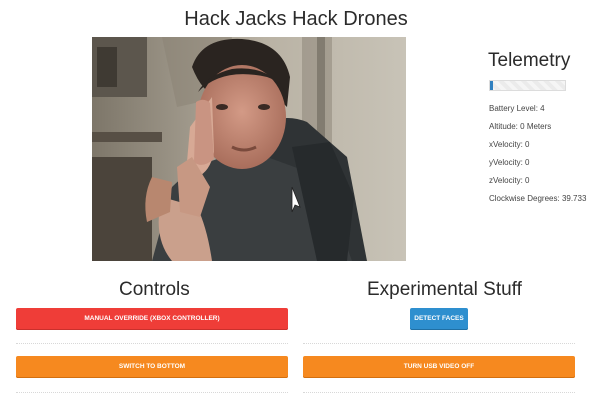 This screenshot has width=600, height=400. What do you see at coordinates (296, 19) in the screenshot?
I see `page-title: Hack Jacks Hack Drones` at bounding box center [296, 19].